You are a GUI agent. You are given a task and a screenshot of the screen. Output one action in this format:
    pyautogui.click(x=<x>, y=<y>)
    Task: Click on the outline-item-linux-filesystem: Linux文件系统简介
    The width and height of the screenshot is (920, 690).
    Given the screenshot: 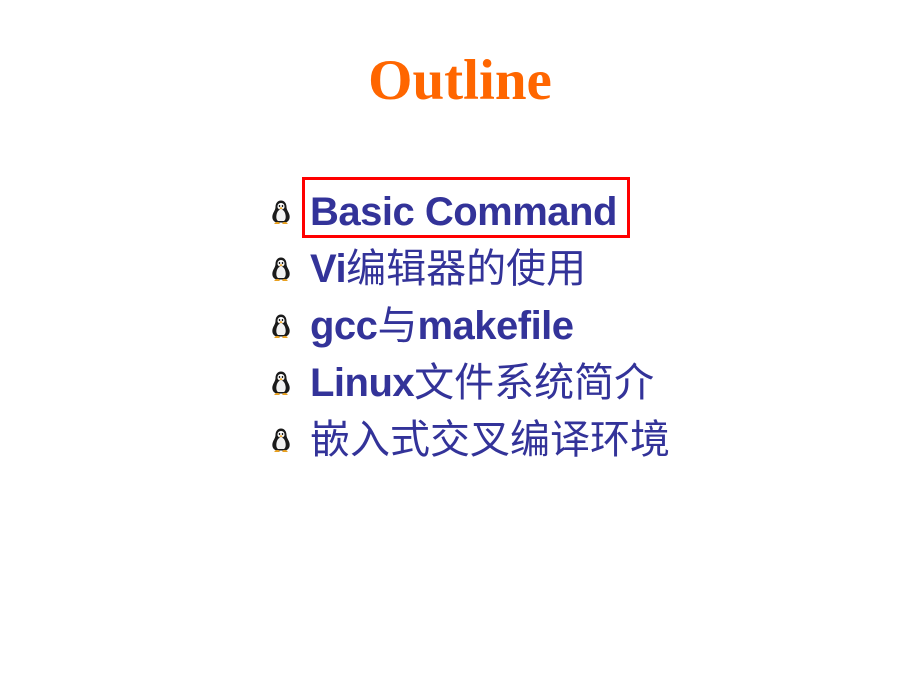 What is the action you would take?
    pyautogui.click(x=588, y=382)
    